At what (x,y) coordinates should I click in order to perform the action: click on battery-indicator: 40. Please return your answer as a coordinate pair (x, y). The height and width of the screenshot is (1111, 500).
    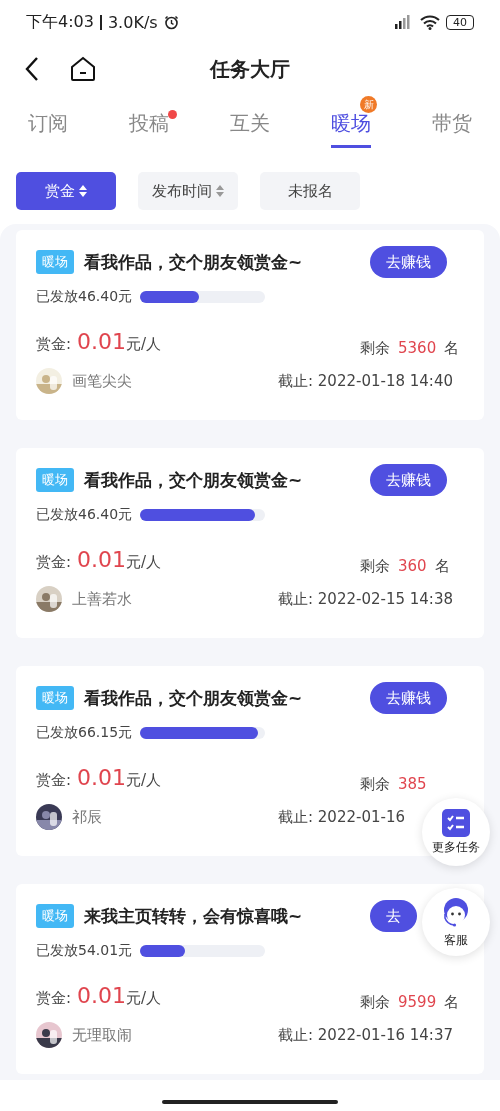
    Looking at the image, I should click on (460, 22).